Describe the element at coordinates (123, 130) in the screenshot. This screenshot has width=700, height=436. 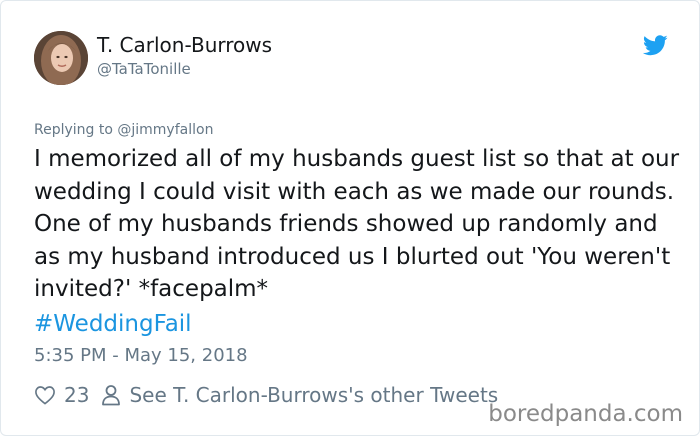
I see `replying-to: Replying to @jimmyfallon` at that location.